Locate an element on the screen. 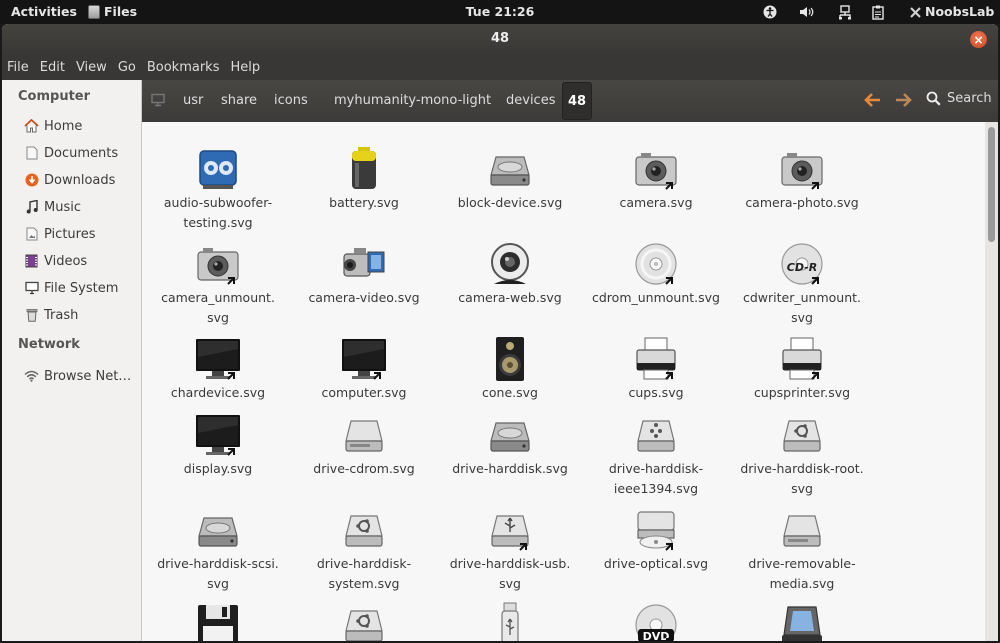  file-item-computer: computer.svg is located at coordinates (364, 369).